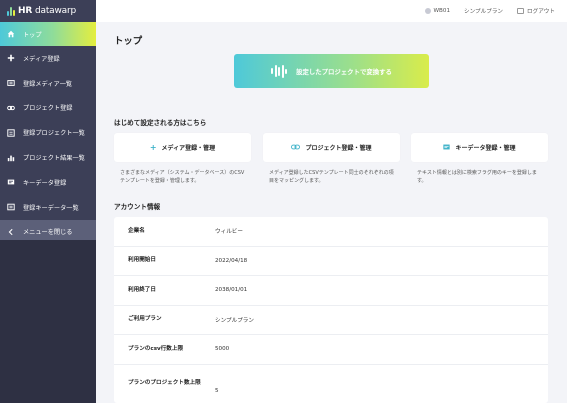  I want to click on card-label: メディア登録・管理, so click(188, 148).